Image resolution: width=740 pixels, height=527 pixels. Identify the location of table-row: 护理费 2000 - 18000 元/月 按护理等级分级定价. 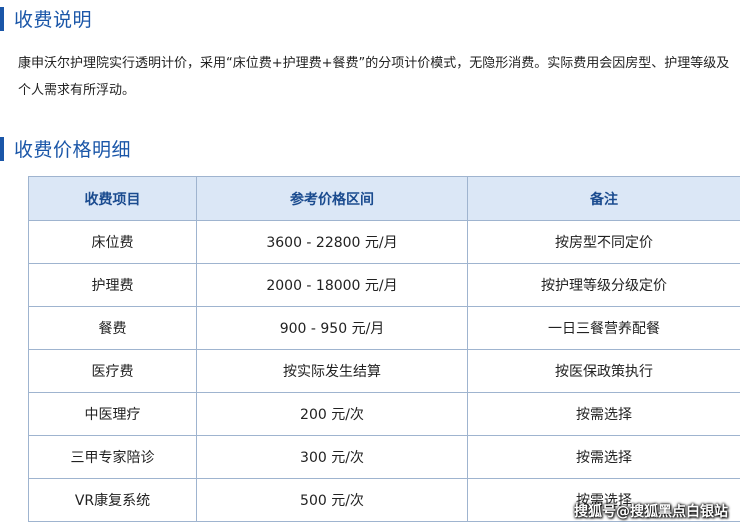
(384, 285).